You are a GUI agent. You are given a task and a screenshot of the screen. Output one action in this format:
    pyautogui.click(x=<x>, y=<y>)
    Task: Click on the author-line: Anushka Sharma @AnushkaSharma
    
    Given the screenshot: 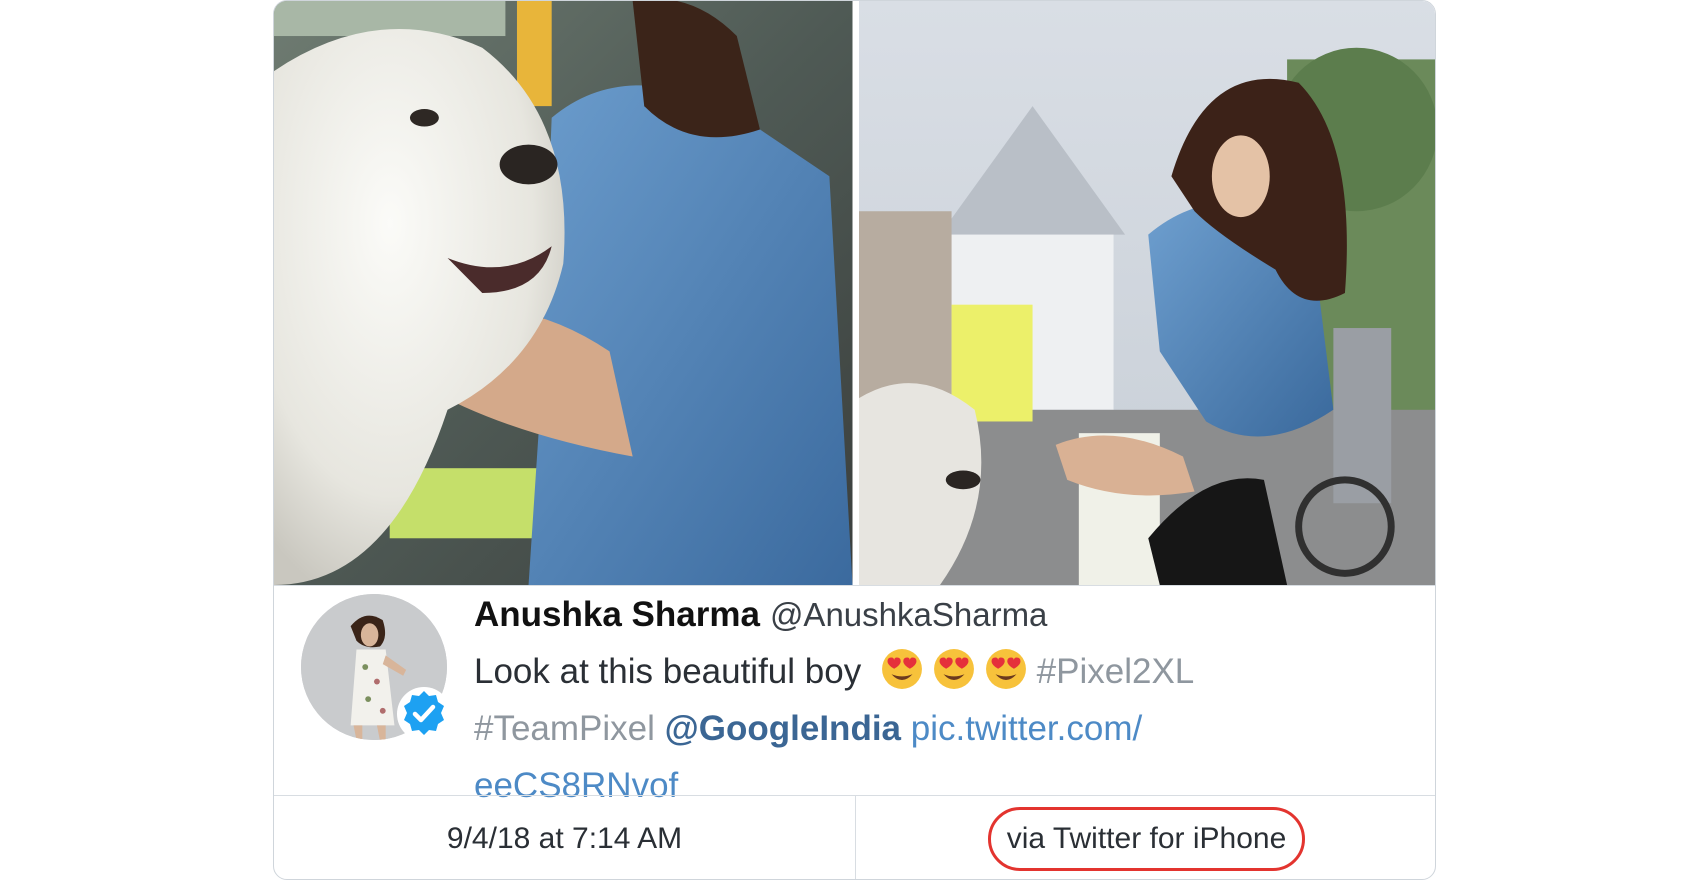 What is the action you would take?
    pyautogui.click(x=934, y=614)
    